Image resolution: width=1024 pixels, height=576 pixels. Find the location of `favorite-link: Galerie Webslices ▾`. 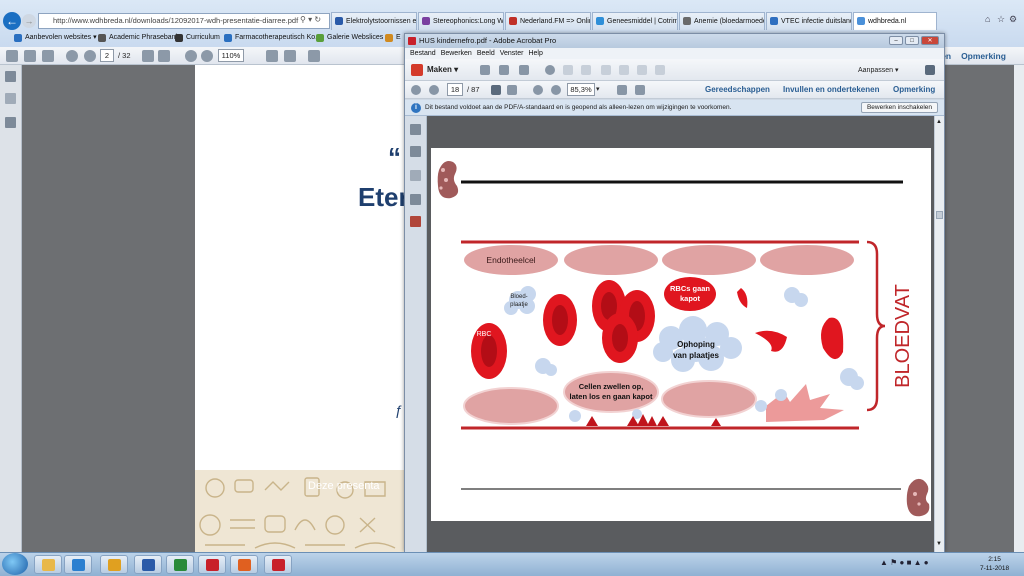

favorite-link: Galerie Webslices ▾ is located at coordinates (352, 38).